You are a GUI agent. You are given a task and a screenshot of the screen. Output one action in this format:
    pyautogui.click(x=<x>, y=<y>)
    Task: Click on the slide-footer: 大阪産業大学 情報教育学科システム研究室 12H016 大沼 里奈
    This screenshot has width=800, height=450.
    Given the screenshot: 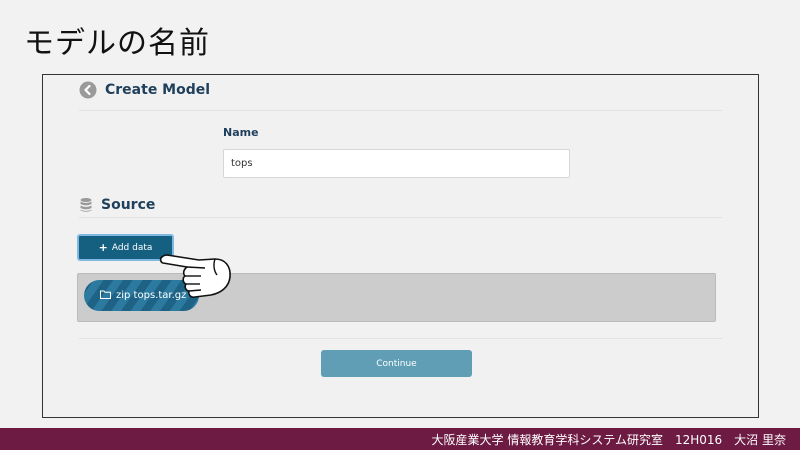 What is the action you would take?
    pyautogui.click(x=400, y=439)
    